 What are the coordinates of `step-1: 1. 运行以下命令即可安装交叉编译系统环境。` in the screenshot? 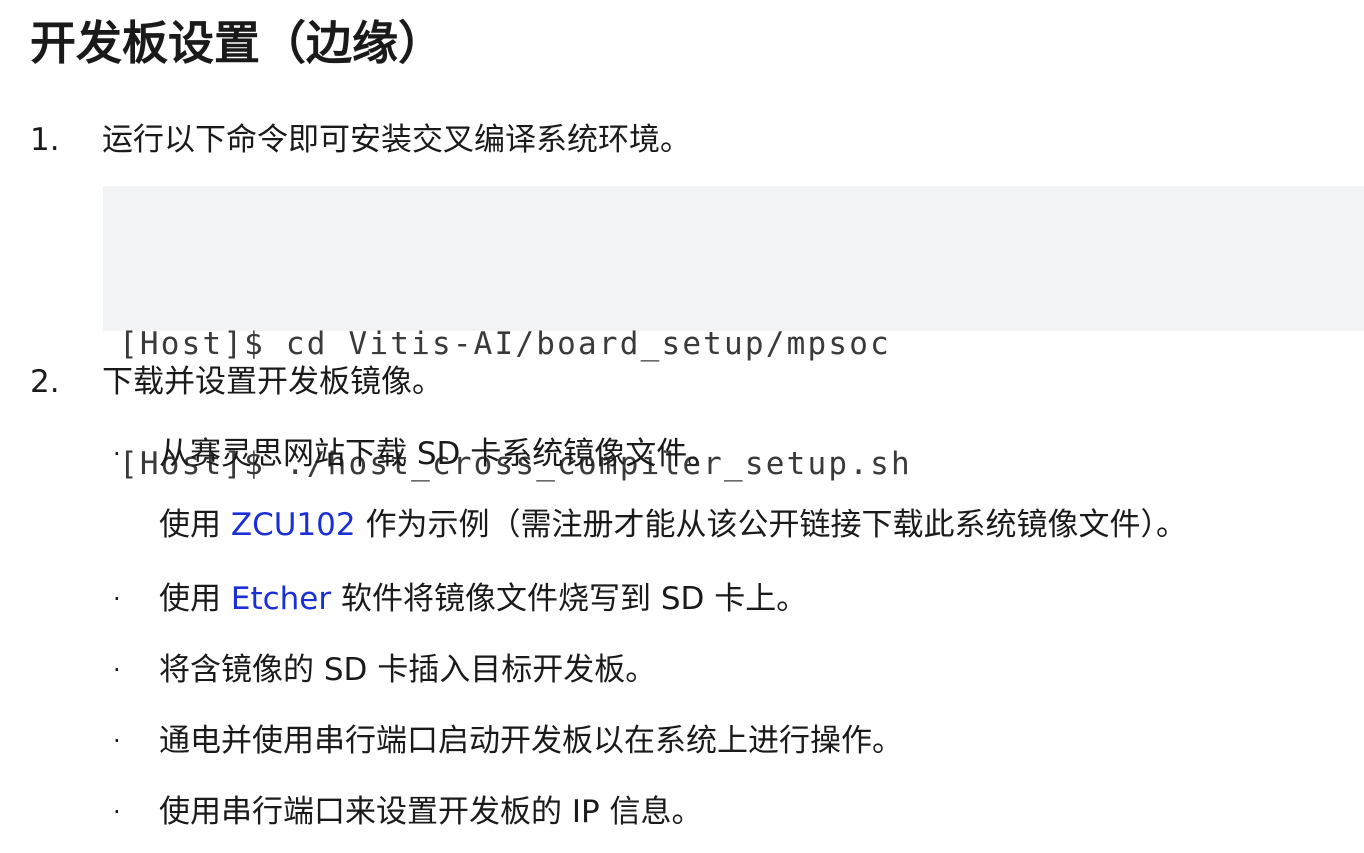 It's located at (360, 140).